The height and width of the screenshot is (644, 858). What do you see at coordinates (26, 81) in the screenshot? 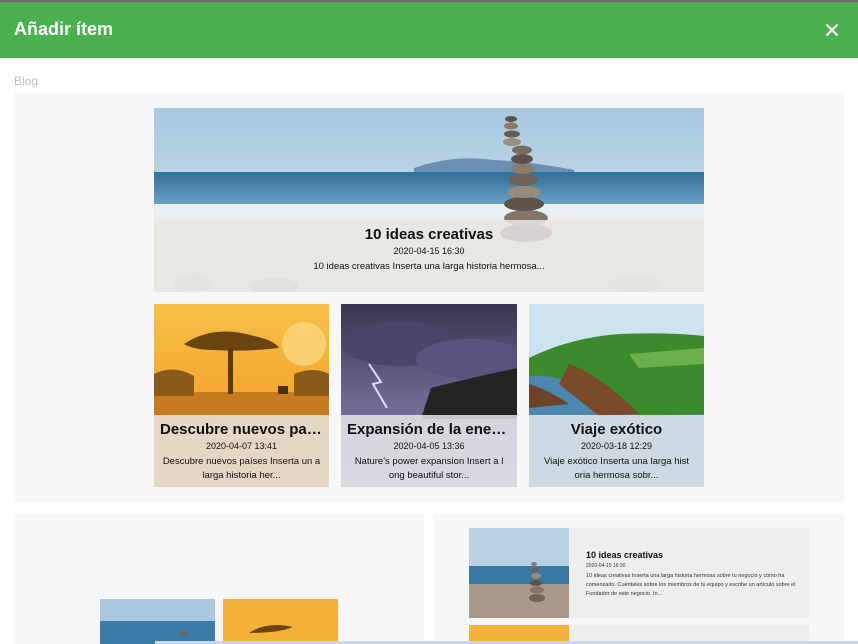
I see `section-label: Blog` at bounding box center [26, 81].